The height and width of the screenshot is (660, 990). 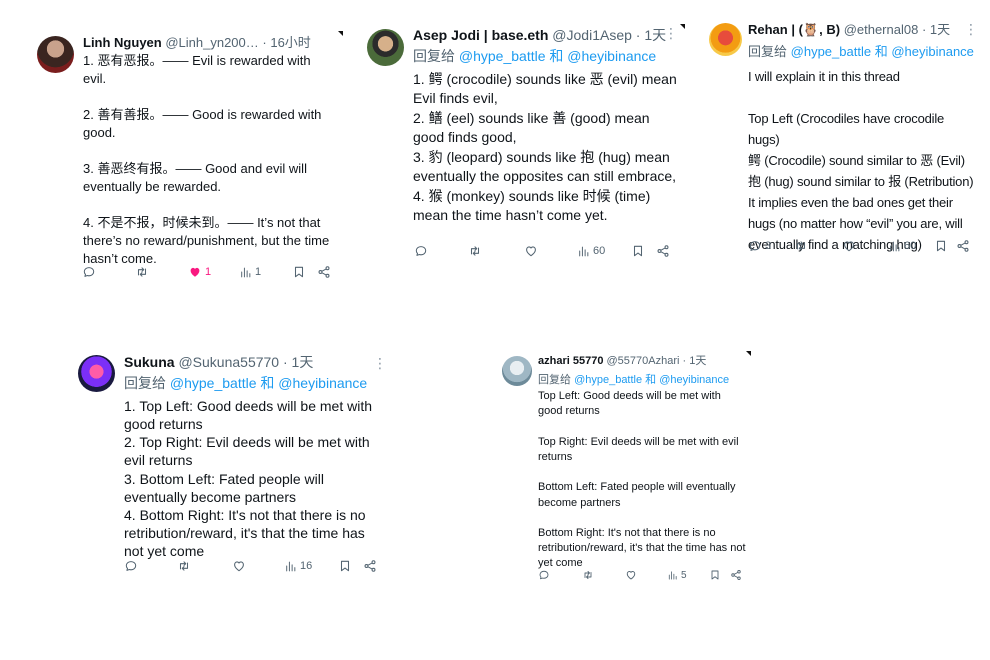 I want to click on author-name: Asep Jodi | base.eth, so click(x=480, y=35).